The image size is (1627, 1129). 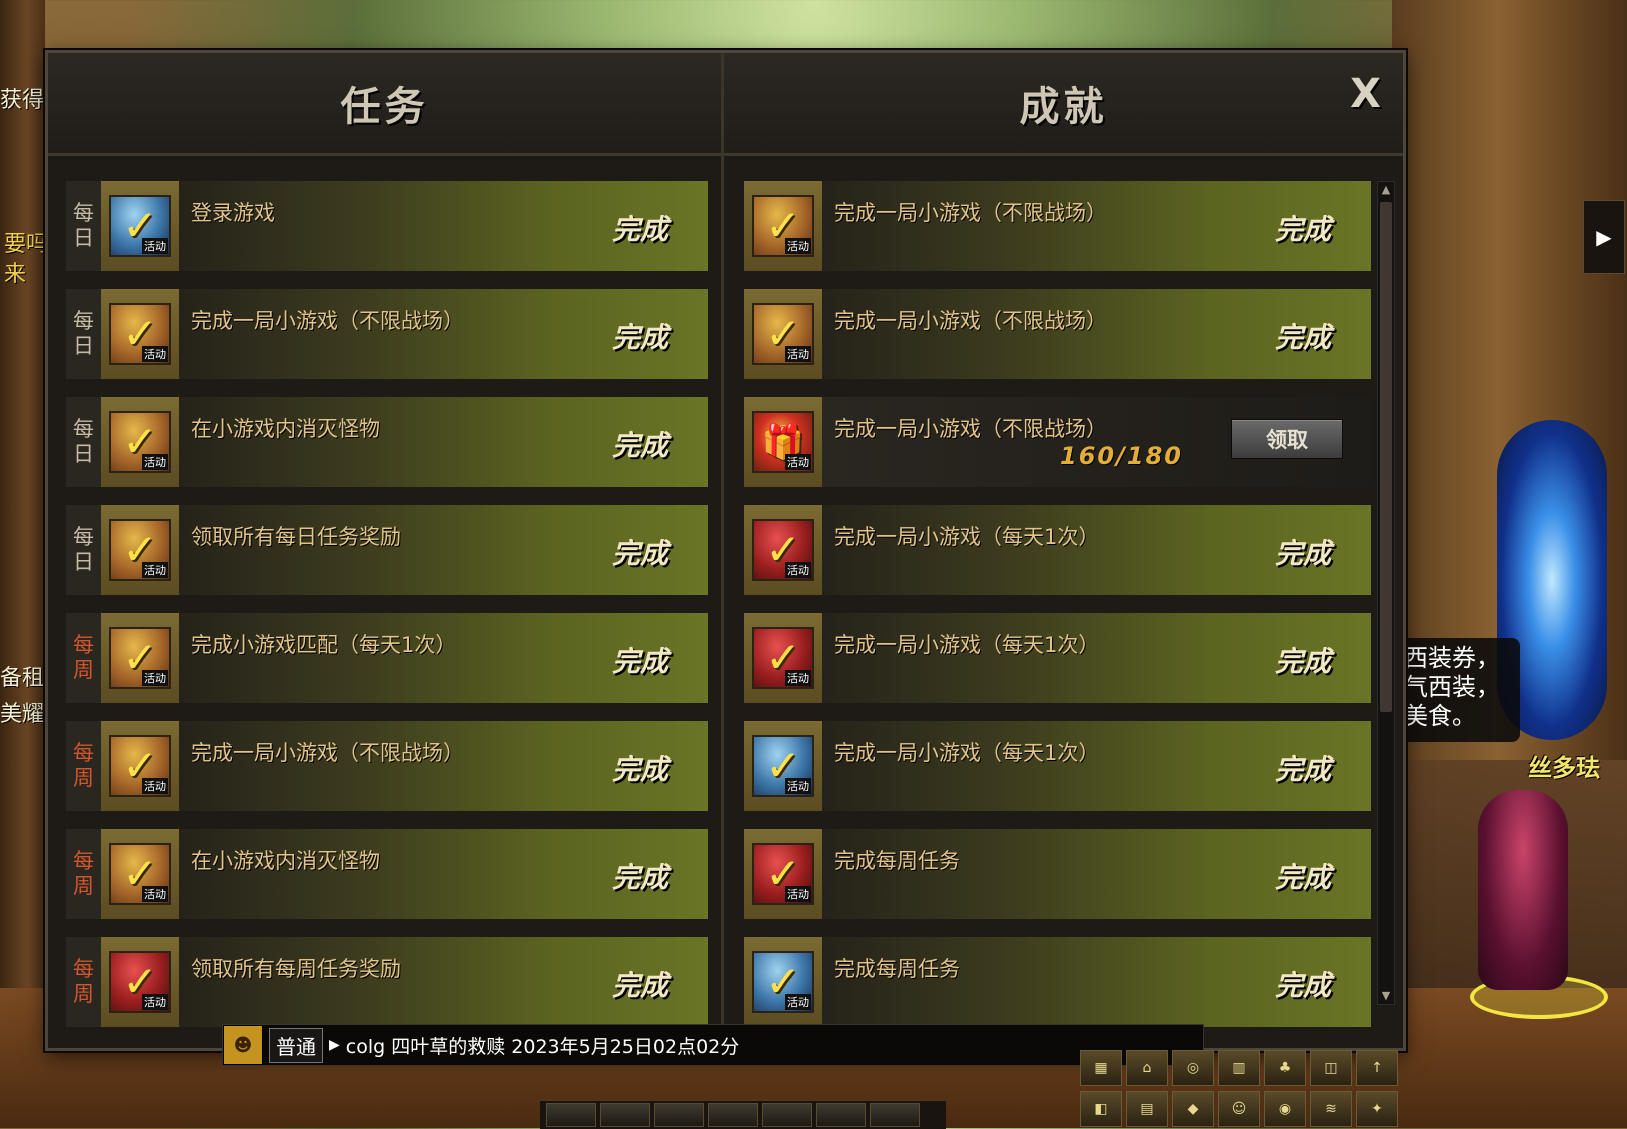 I want to click on achievement-content: 完成一局小游戏（不限战场） 完成, so click(x=1096, y=334).